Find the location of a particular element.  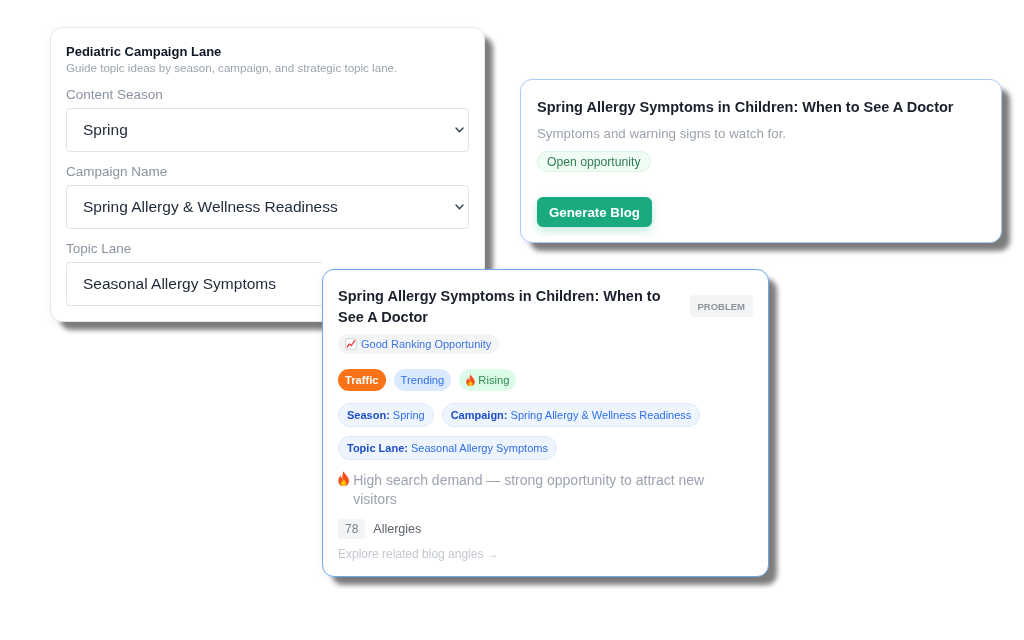

status-tag: Open opportunity is located at coordinates (594, 161).